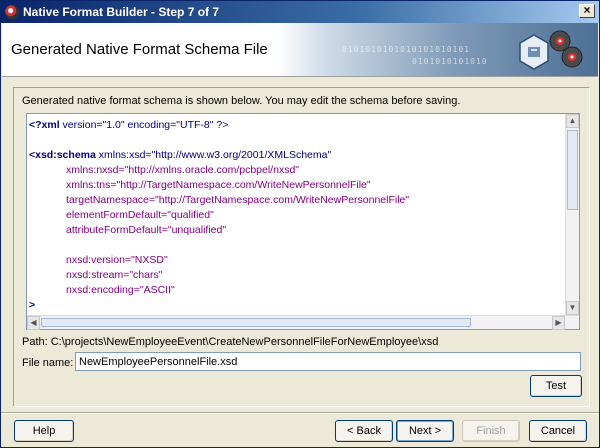 This screenshot has width=600, height=448. Describe the element at coordinates (48, 363) in the screenshot. I see `file-name-label: File name:` at that location.